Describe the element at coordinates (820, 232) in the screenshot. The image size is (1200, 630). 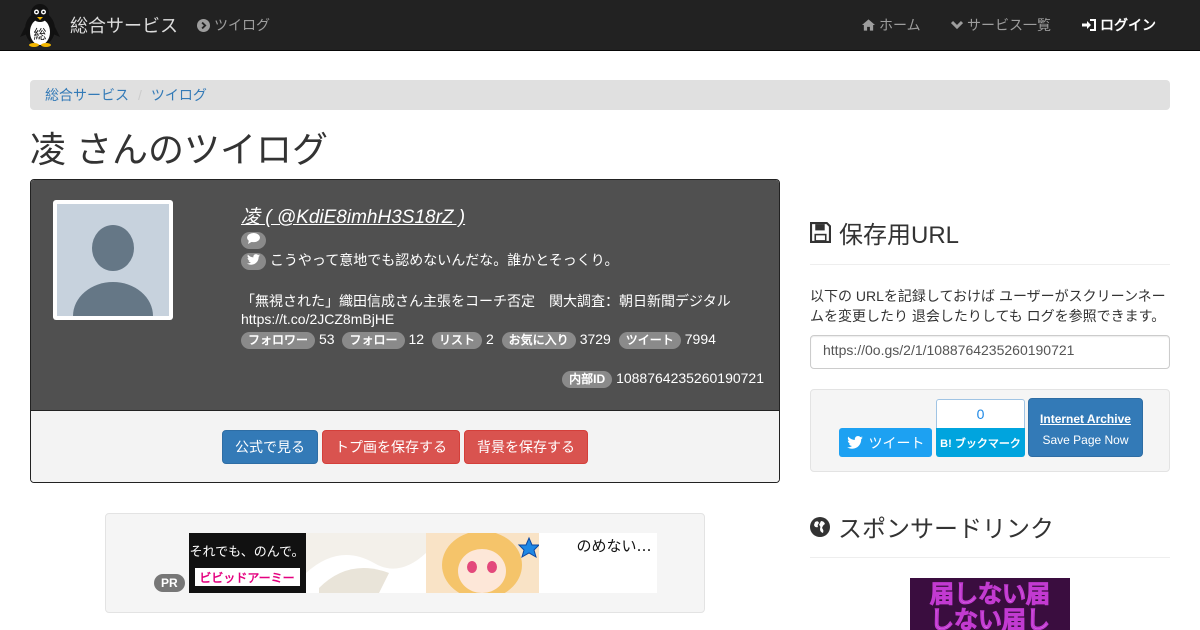
I see `floppy-disk-icon` at that location.